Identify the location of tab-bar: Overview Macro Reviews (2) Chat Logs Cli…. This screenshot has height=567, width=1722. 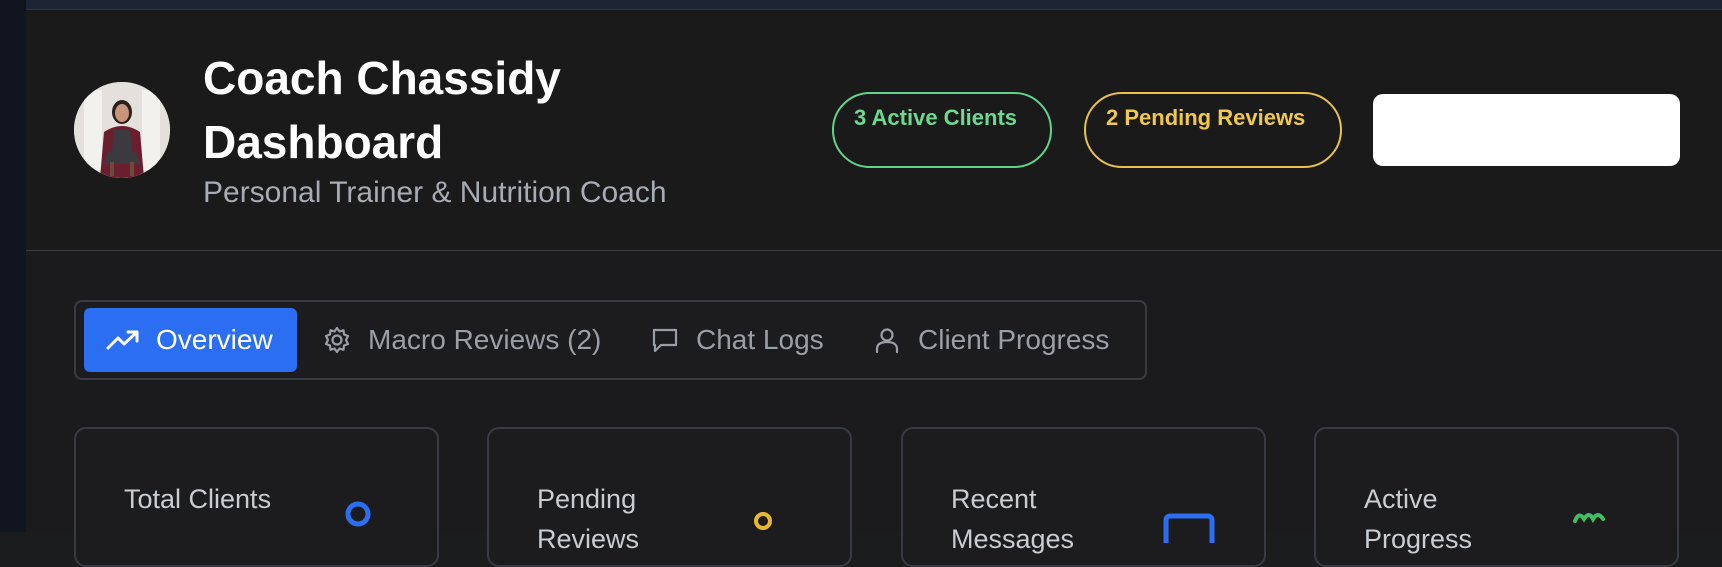
(610, 340).